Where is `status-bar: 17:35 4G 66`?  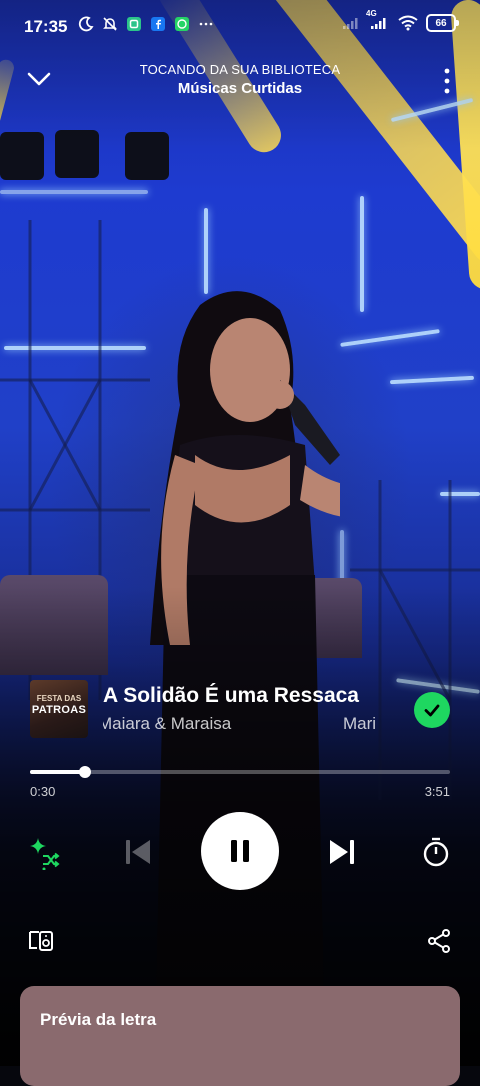 status-bar: 17:35 4G 66 is located at coordinates (240, 27).